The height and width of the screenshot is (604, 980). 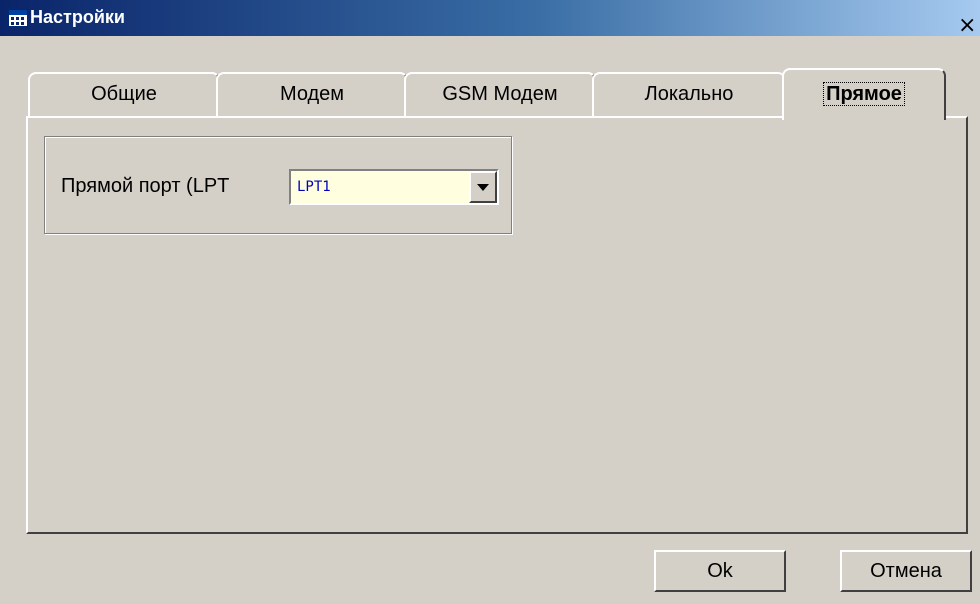 What do you see at coordinates (967, 26) in the screenshot?
I see `close-icon: ×` at bounding box center [967, 26].